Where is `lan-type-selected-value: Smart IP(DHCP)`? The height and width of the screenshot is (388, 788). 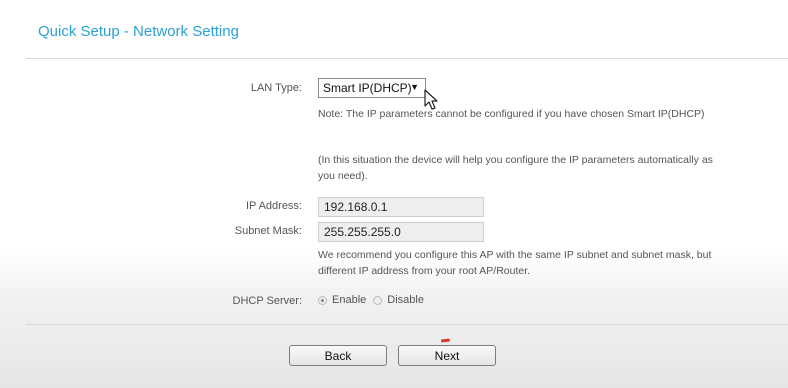 lan-type-selected-value: Smart IP(DHCP) is located at coordinates (367, 88).